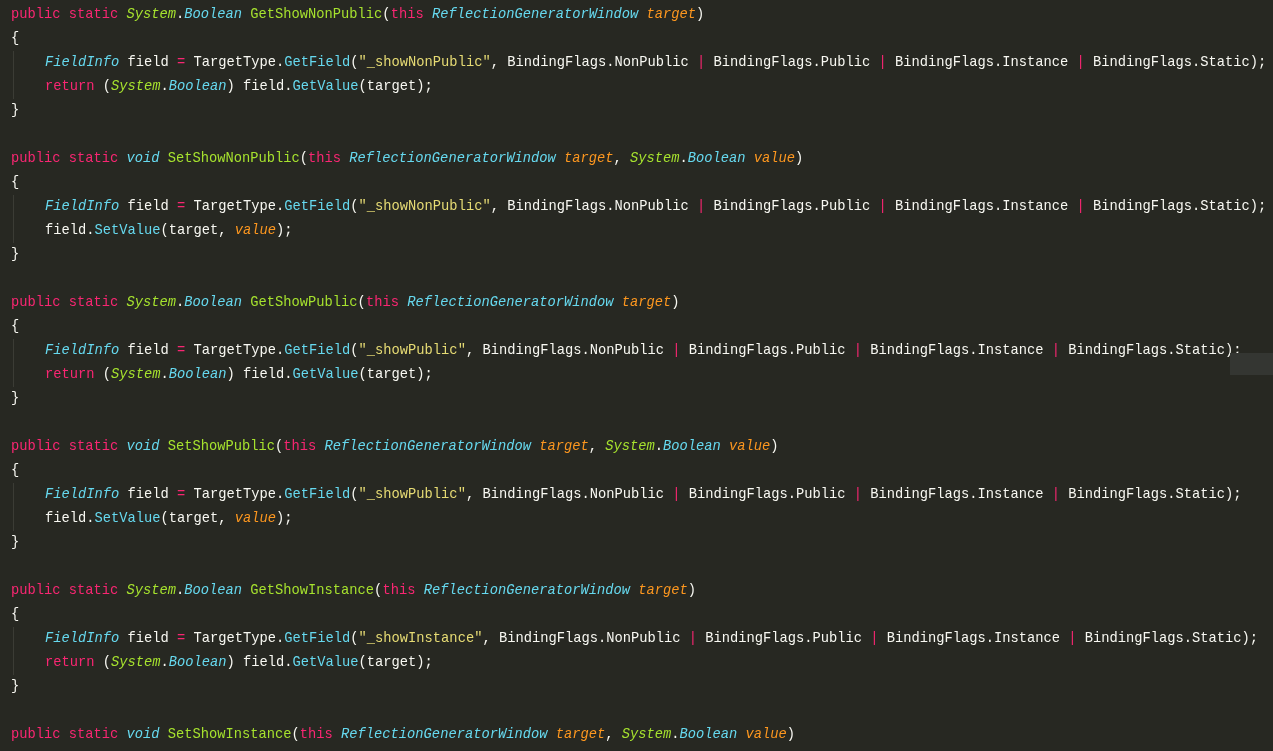  What do you see at coordinates (395, 446) in the screenshot?
I see `code-line: public static void SetShowPublic(this ReflectionGeneratorWindow target, System.Boolean value)` at bounding box center [395, 446].